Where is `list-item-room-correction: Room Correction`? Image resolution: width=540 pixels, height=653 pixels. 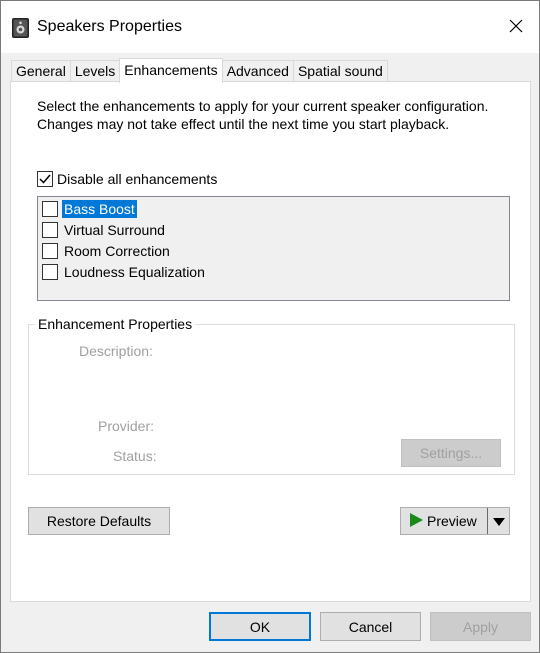 list-item-room-correction: Room Correction is located at coordinates (107, 251).